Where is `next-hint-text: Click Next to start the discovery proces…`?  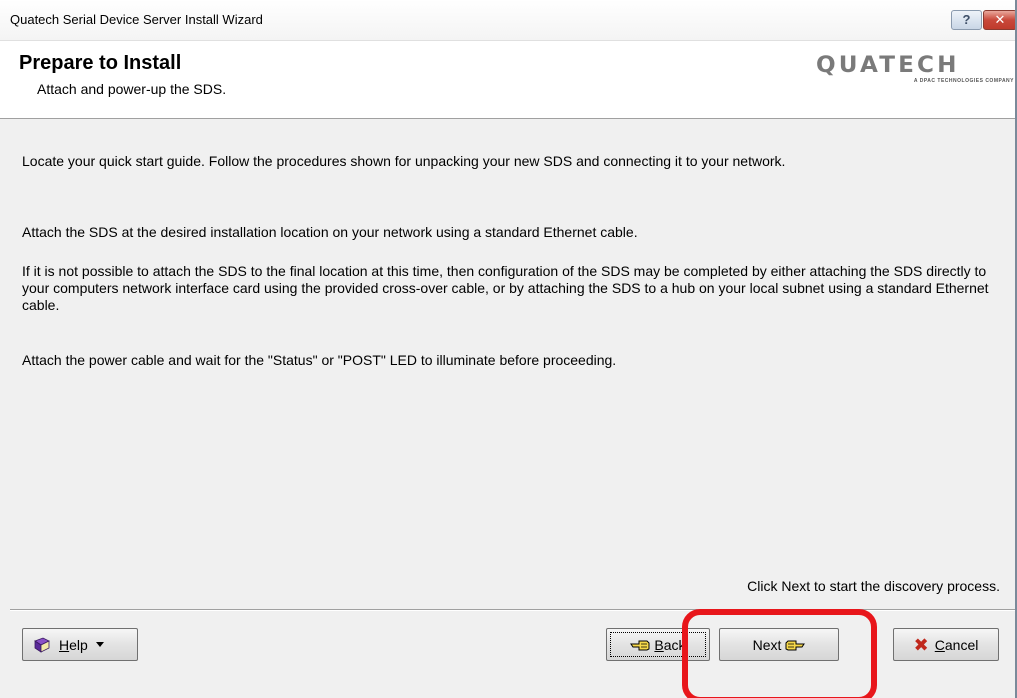
next-hint-text: Click Next to start the discovery proces… is located at coordinates (873, 586).